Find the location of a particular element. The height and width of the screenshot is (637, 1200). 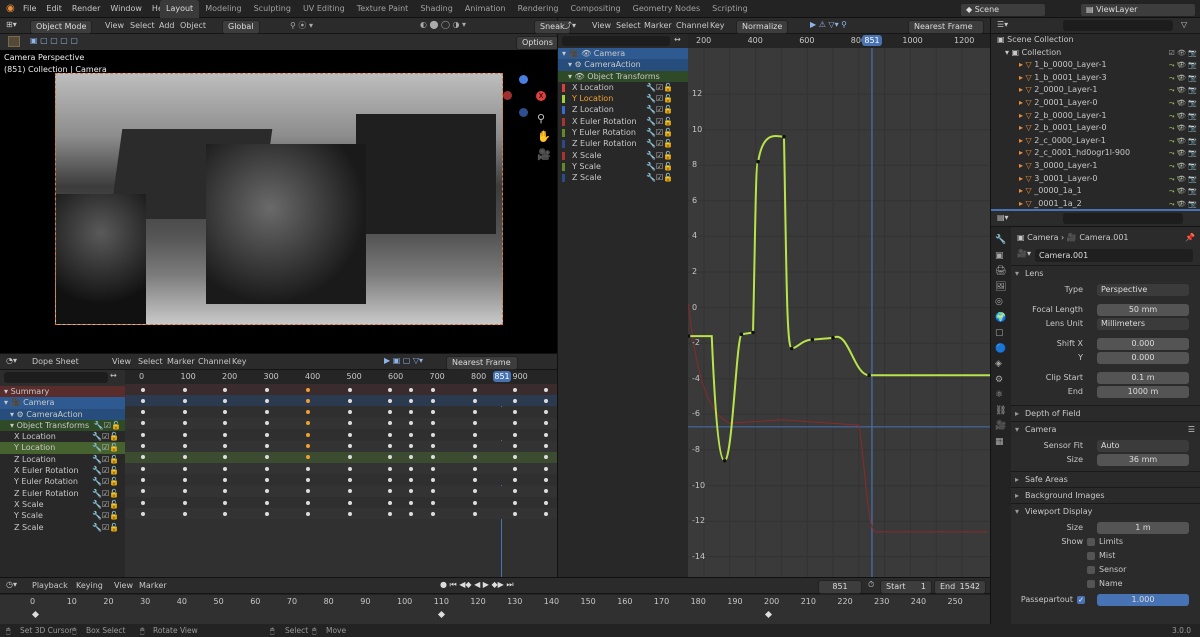

tab-modeling: Modeling is located at coordinates (223, 9).